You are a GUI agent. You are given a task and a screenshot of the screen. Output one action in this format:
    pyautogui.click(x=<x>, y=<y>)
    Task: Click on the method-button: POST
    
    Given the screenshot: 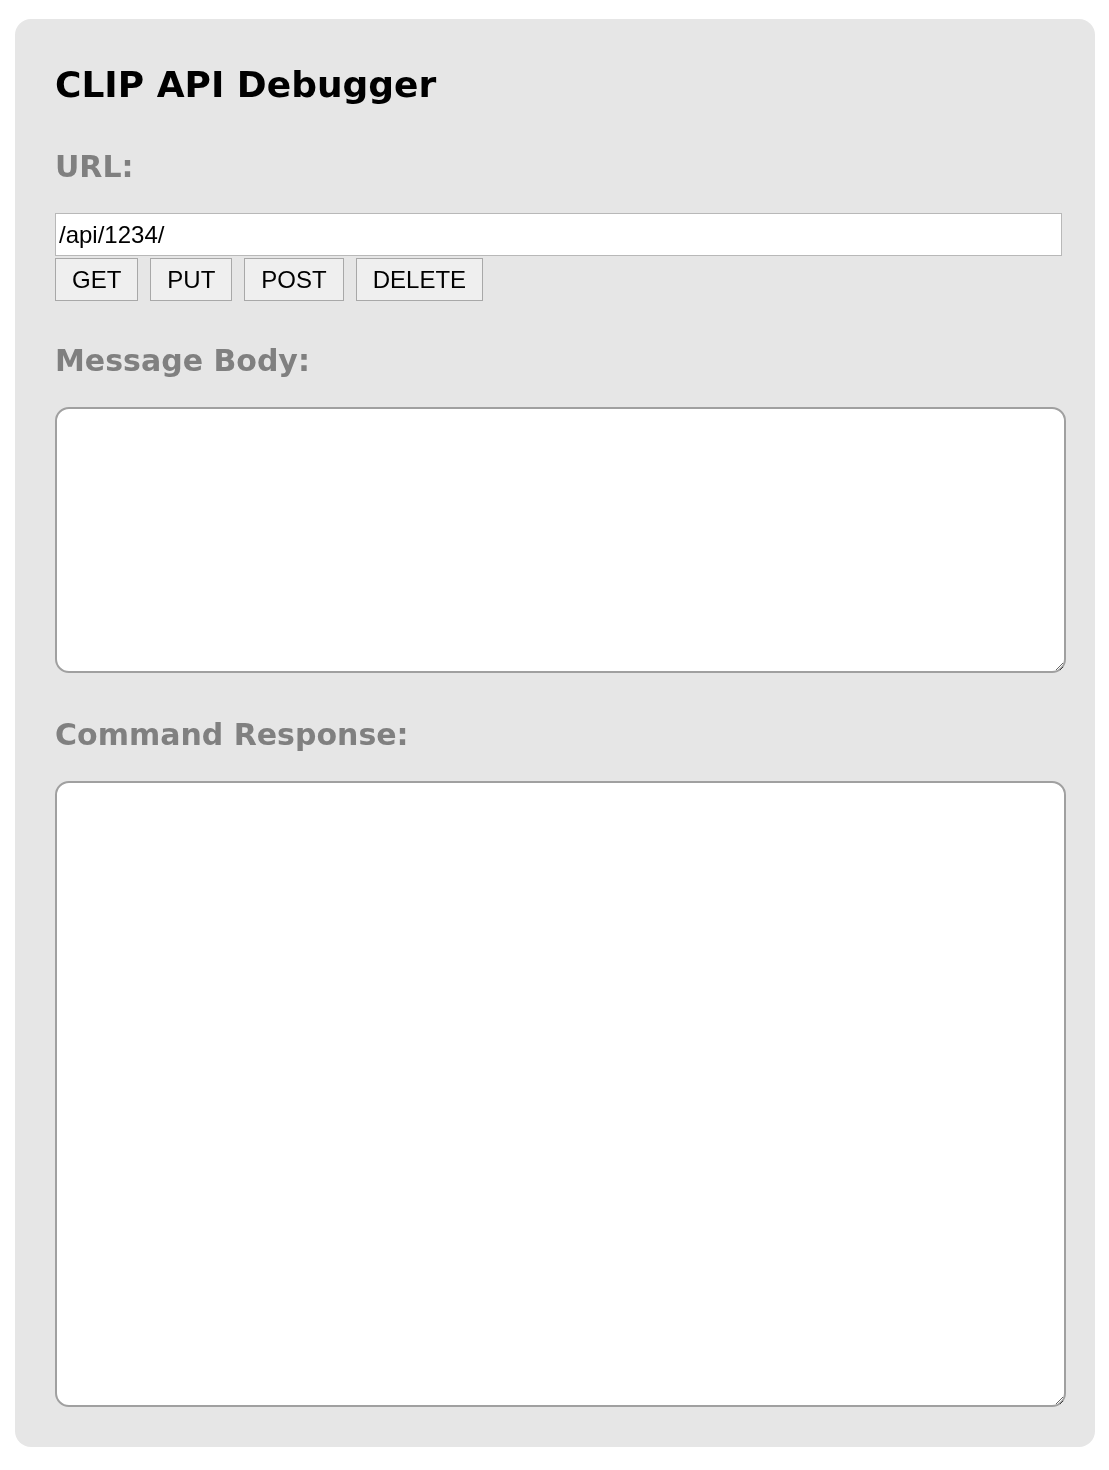 What is the action you would take?
    pyautogui.click(x=294, y=279)
    